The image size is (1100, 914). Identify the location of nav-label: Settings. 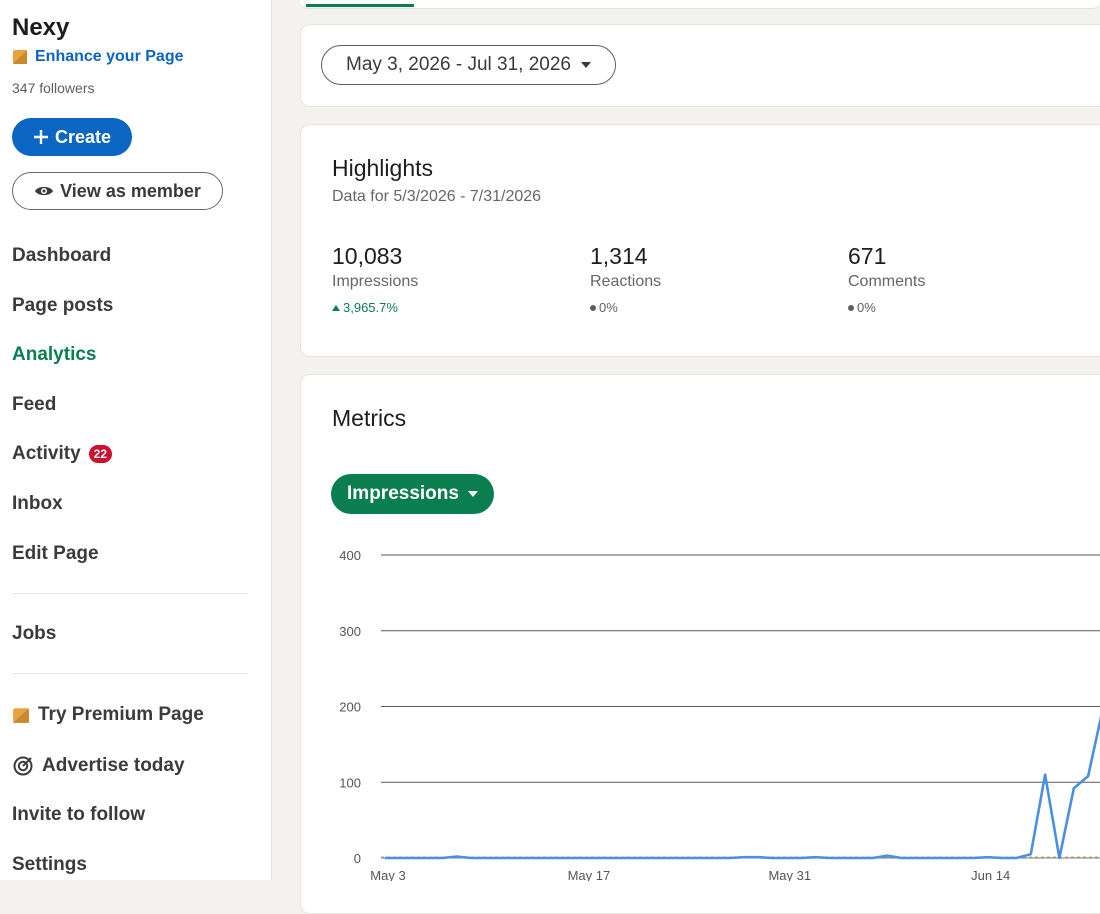
(49, 865).